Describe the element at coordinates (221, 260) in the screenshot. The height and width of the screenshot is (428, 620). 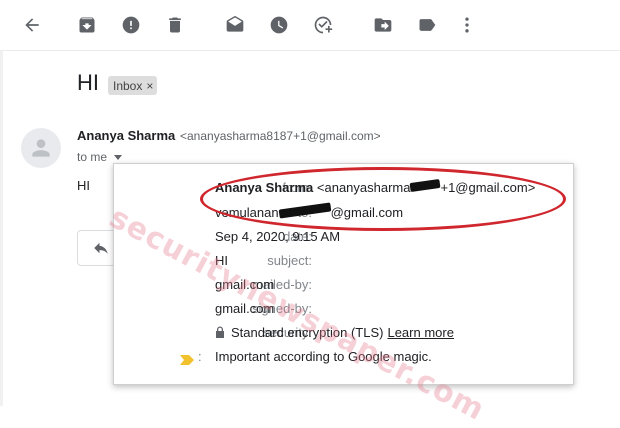
I see `subject-value: HI` at that location.